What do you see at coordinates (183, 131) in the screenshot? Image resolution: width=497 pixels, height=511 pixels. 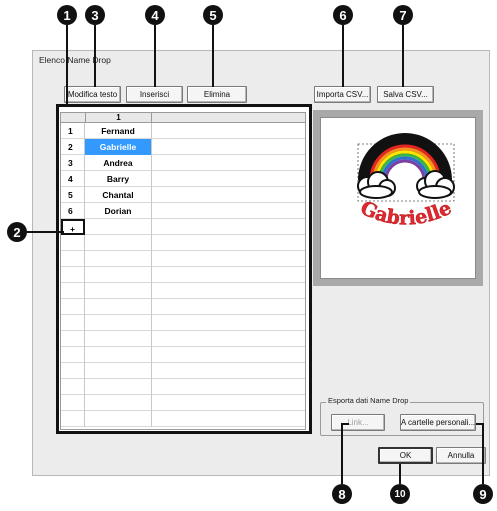 I see `table-row: 1 Fernand` at bounding box center [183, 131].